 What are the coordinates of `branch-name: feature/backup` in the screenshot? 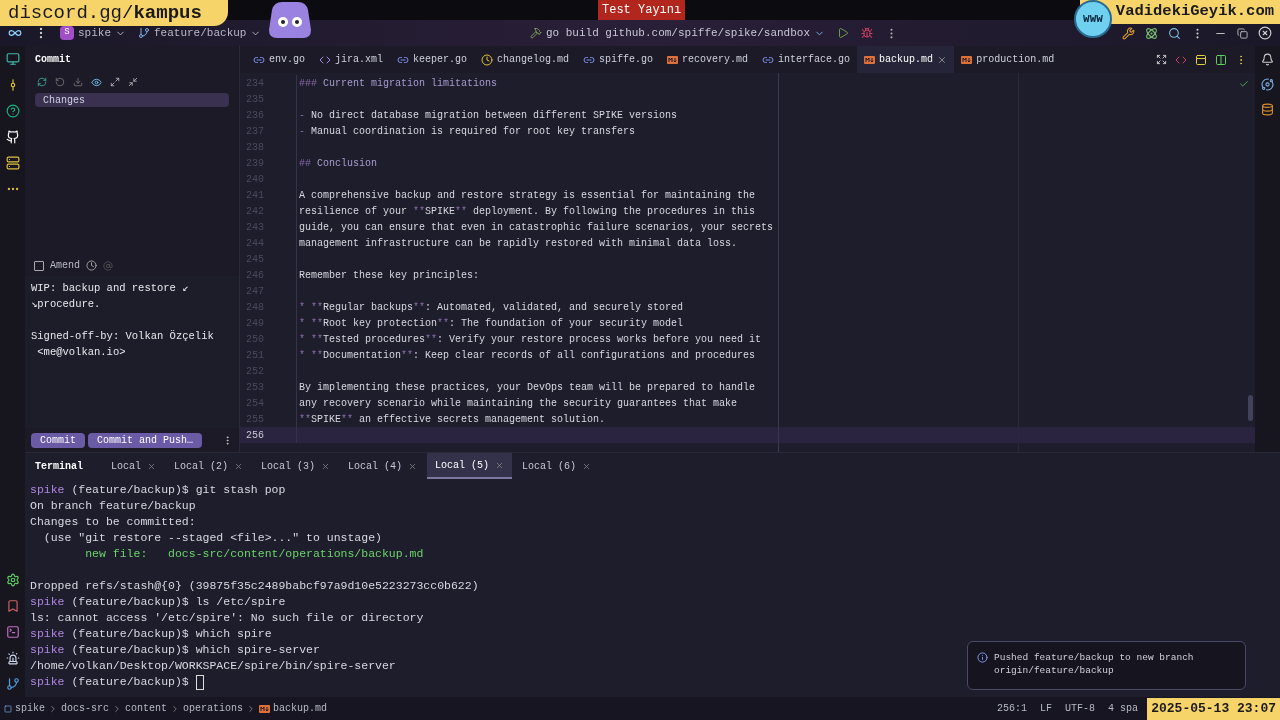 It's located at (200, 33).